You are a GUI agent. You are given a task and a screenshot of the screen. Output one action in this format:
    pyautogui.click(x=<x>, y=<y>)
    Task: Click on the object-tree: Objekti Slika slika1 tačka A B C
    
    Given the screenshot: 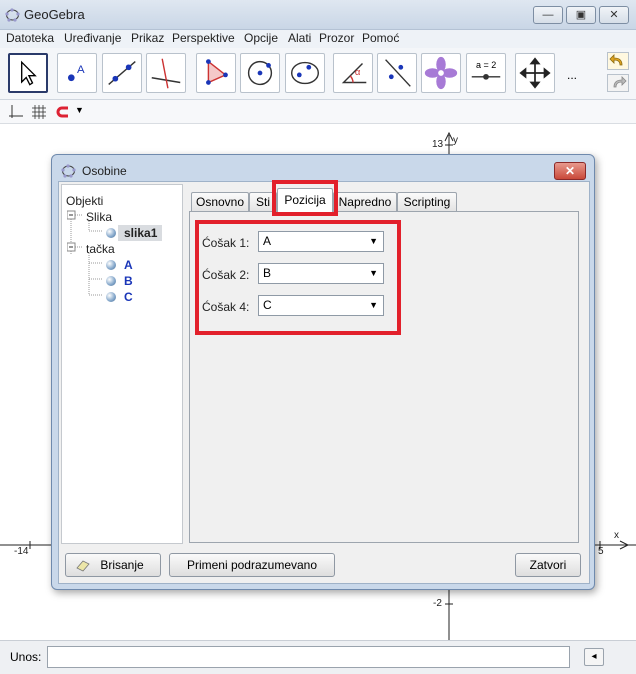 What is the action you would take?
    pyautogui.click(x=122, y=364)
    